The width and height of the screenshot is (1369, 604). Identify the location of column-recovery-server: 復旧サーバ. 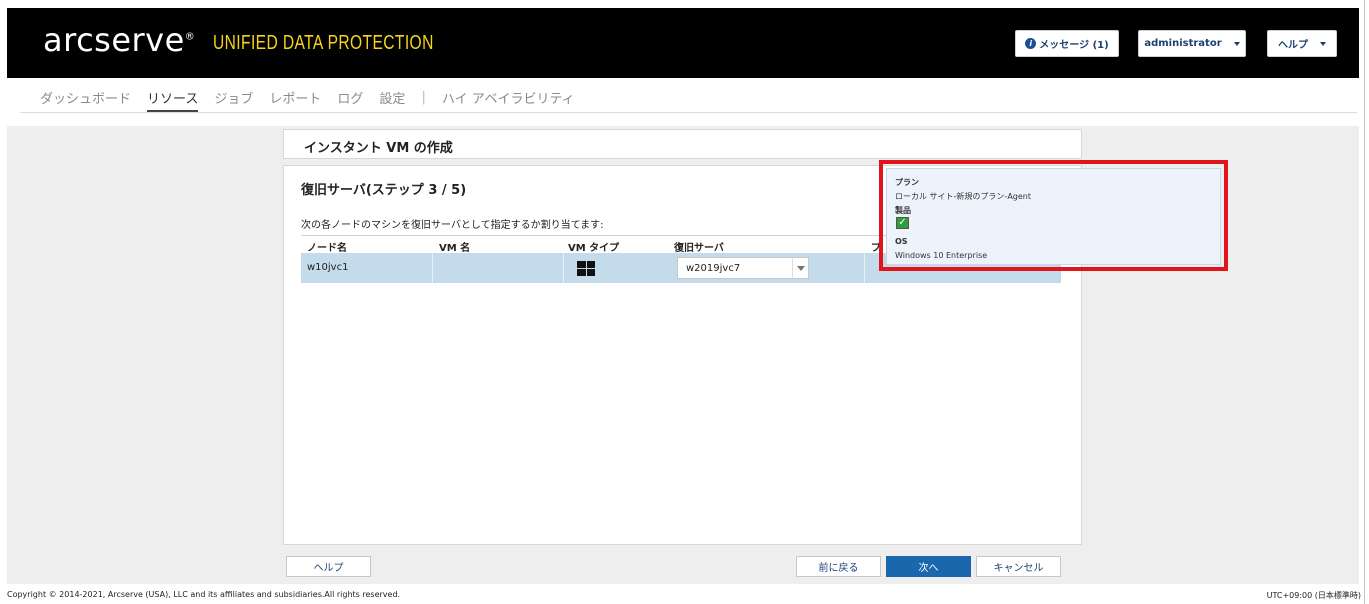
(699, 246).